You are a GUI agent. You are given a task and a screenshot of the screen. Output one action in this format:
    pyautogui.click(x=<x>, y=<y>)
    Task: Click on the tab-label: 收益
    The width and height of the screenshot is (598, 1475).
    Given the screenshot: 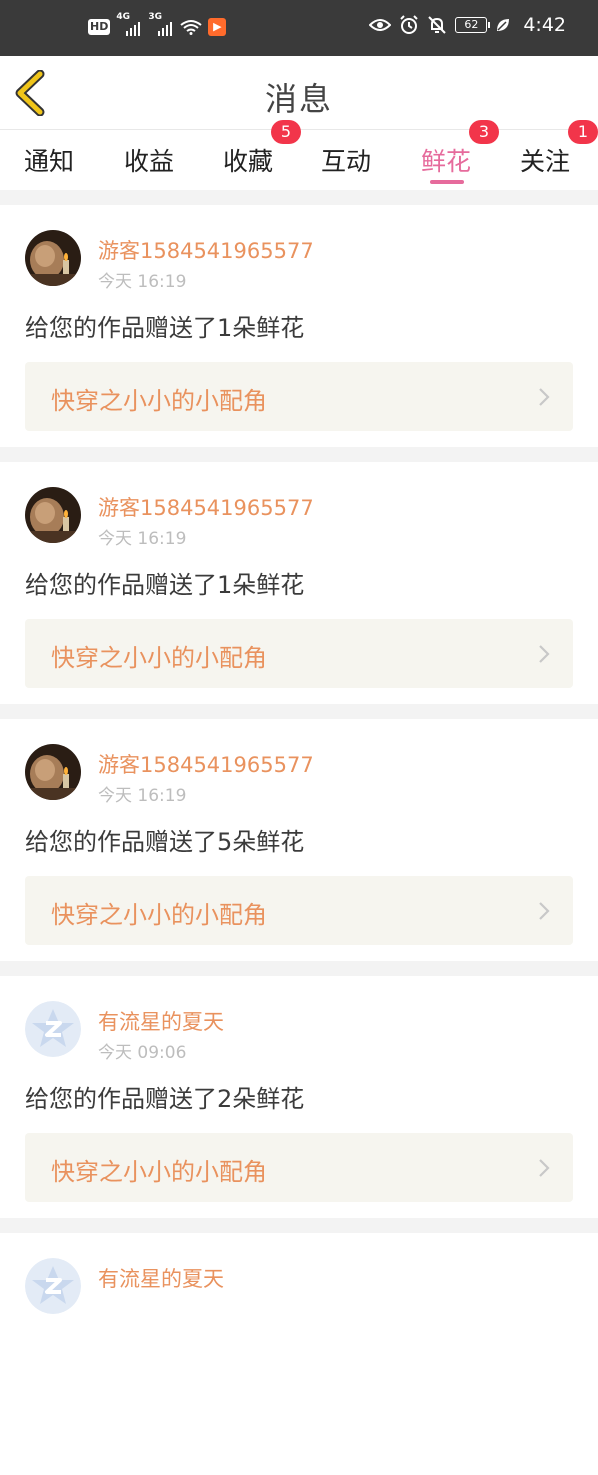 What is the action you would take?
    pyautogui.click(x=149, y=161)
    